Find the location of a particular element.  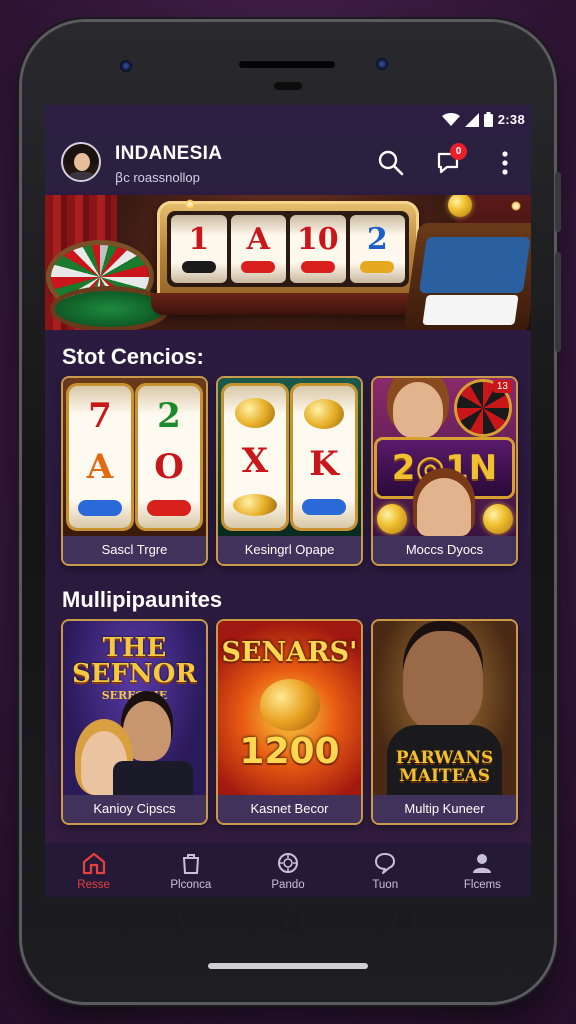

section-title-slots: Stot Cencios: is located at coordinates (133, 356).